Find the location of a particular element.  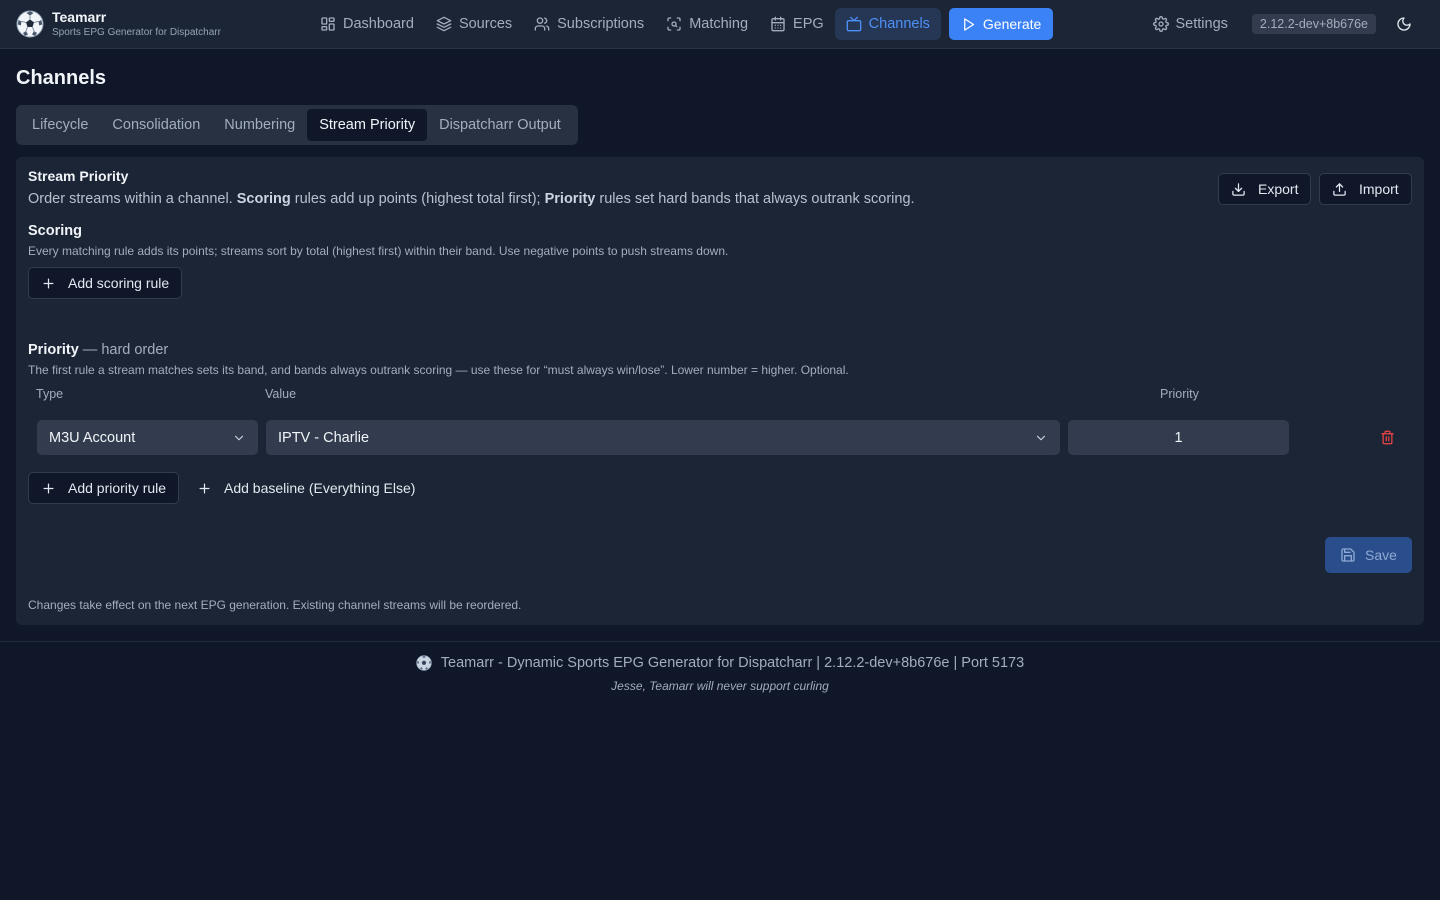

brand-subtitle: Sports EPG Generator for Dispatcharr is located at coordinates (136, 32).